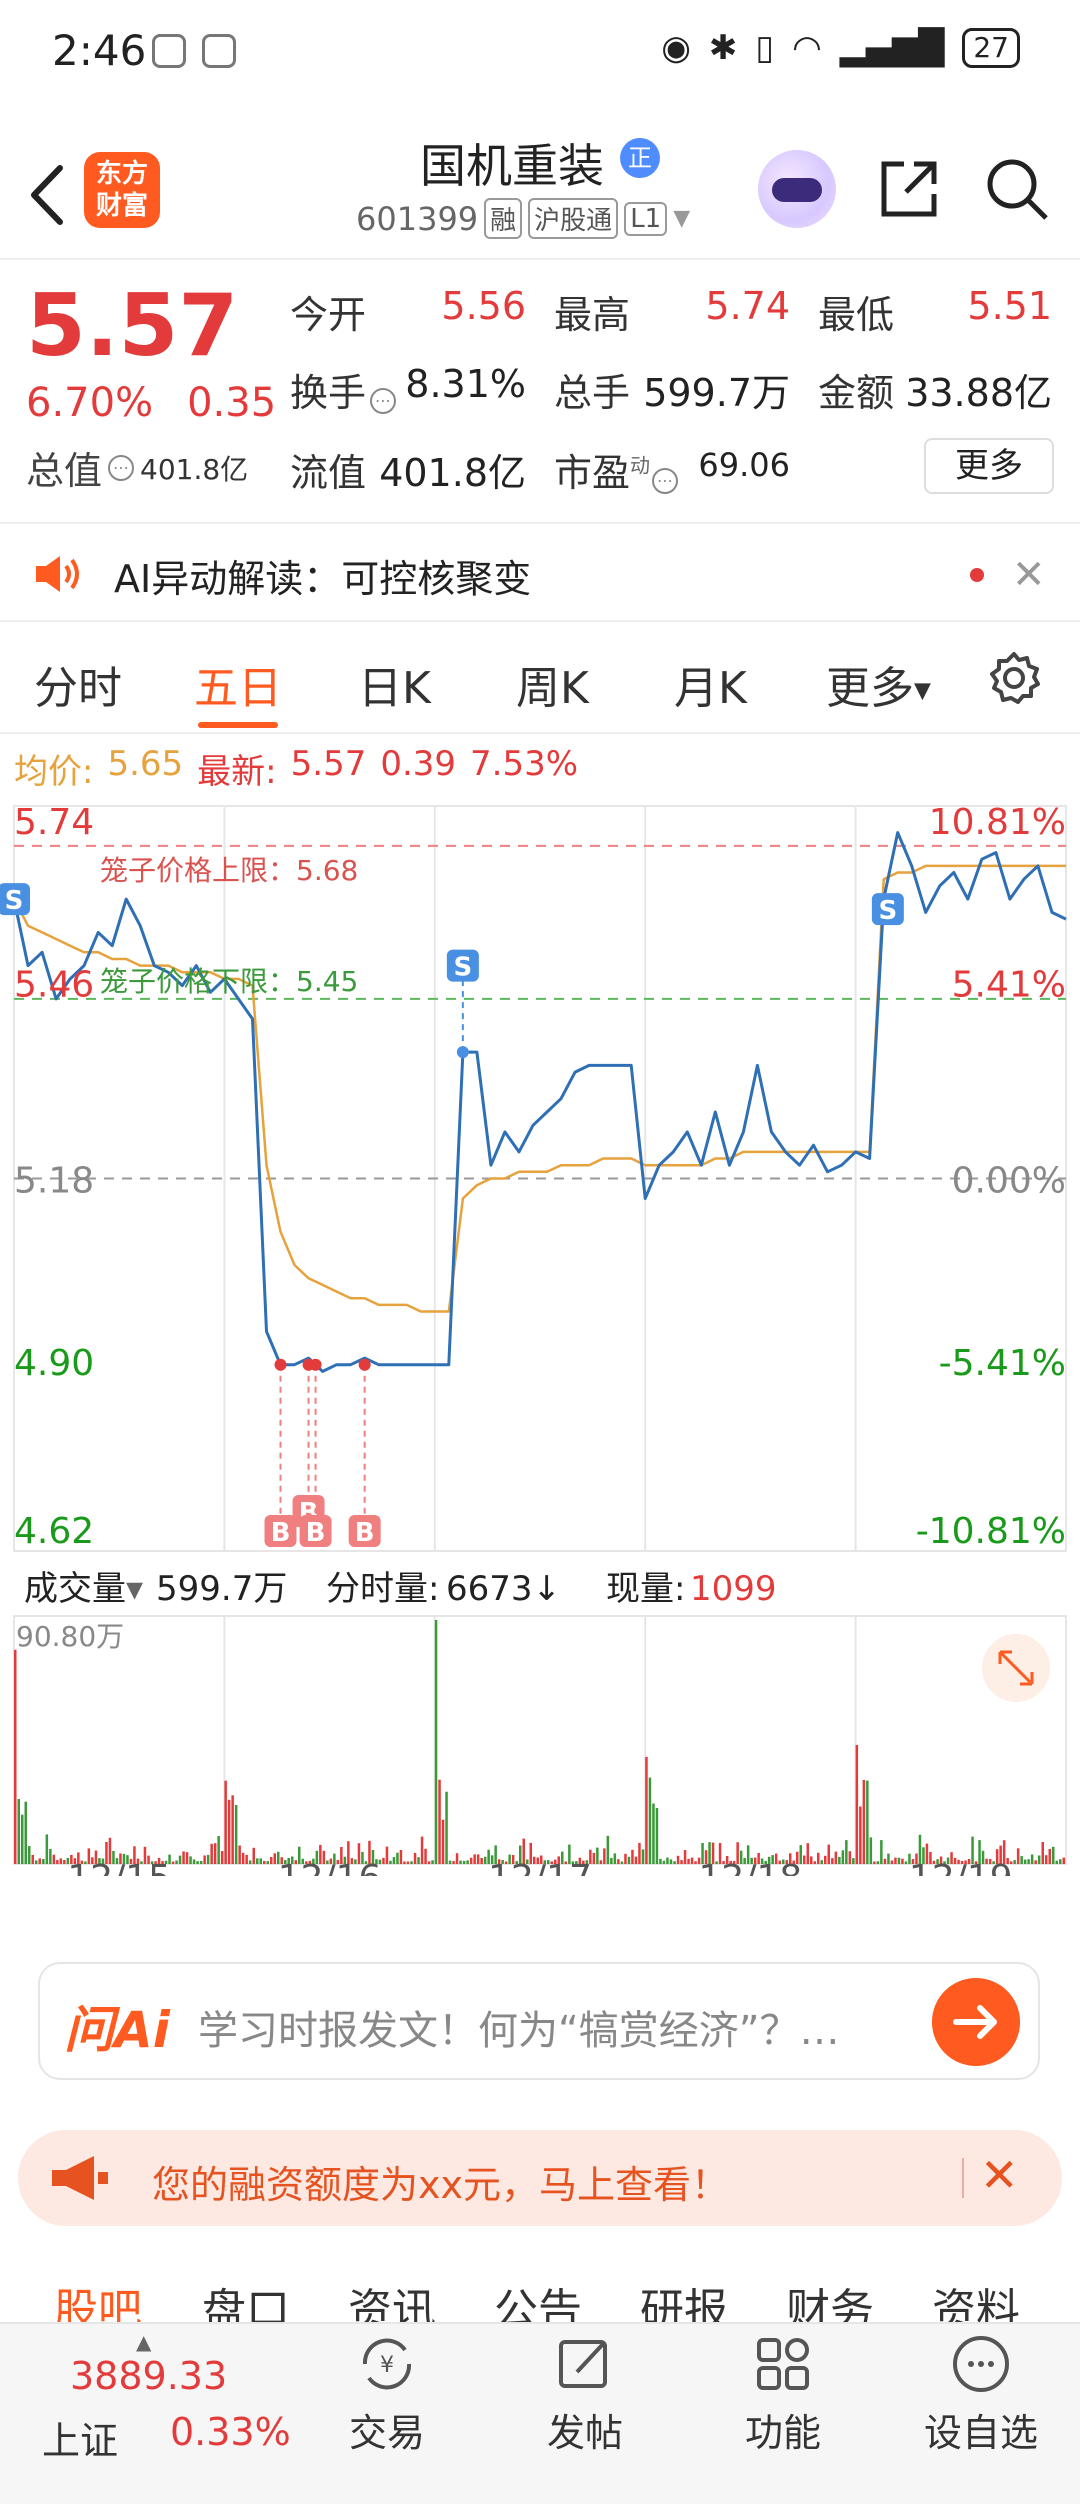 This screenshot has height=2504, width=1080. What do you see at coordinates (232, 403) in the screenshot?
I see `change-value: 0.35` at bounding box center [232, 403].